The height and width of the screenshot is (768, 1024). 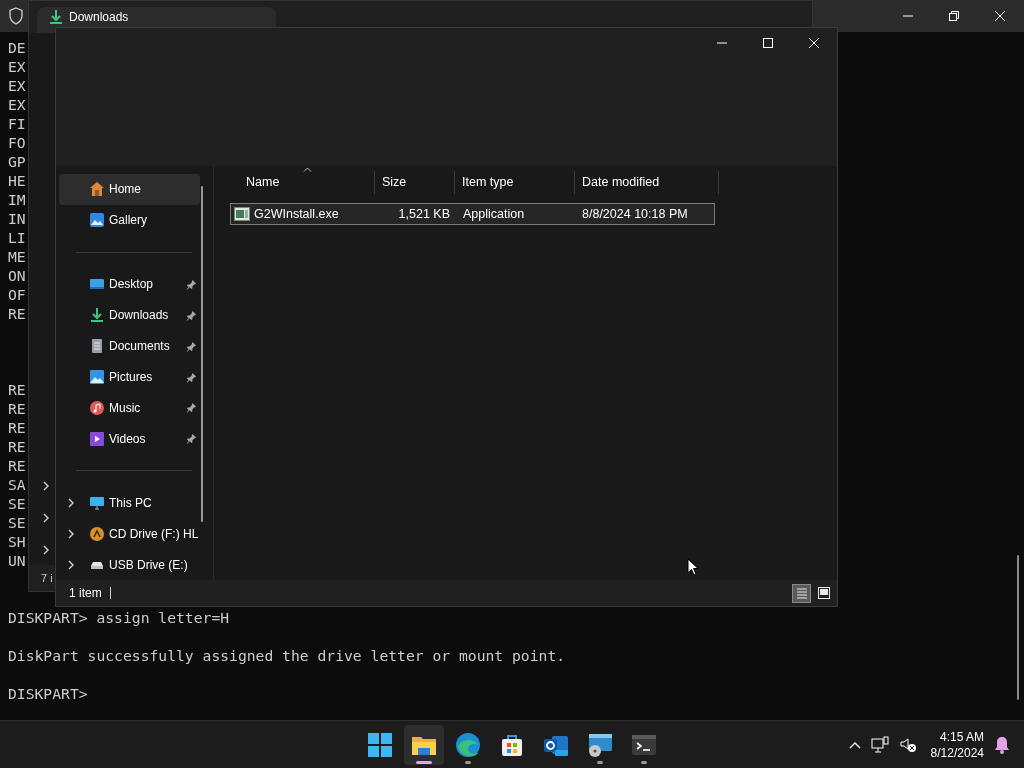 I want to click on tab-title: Downloads, so click(x=99, y=17).